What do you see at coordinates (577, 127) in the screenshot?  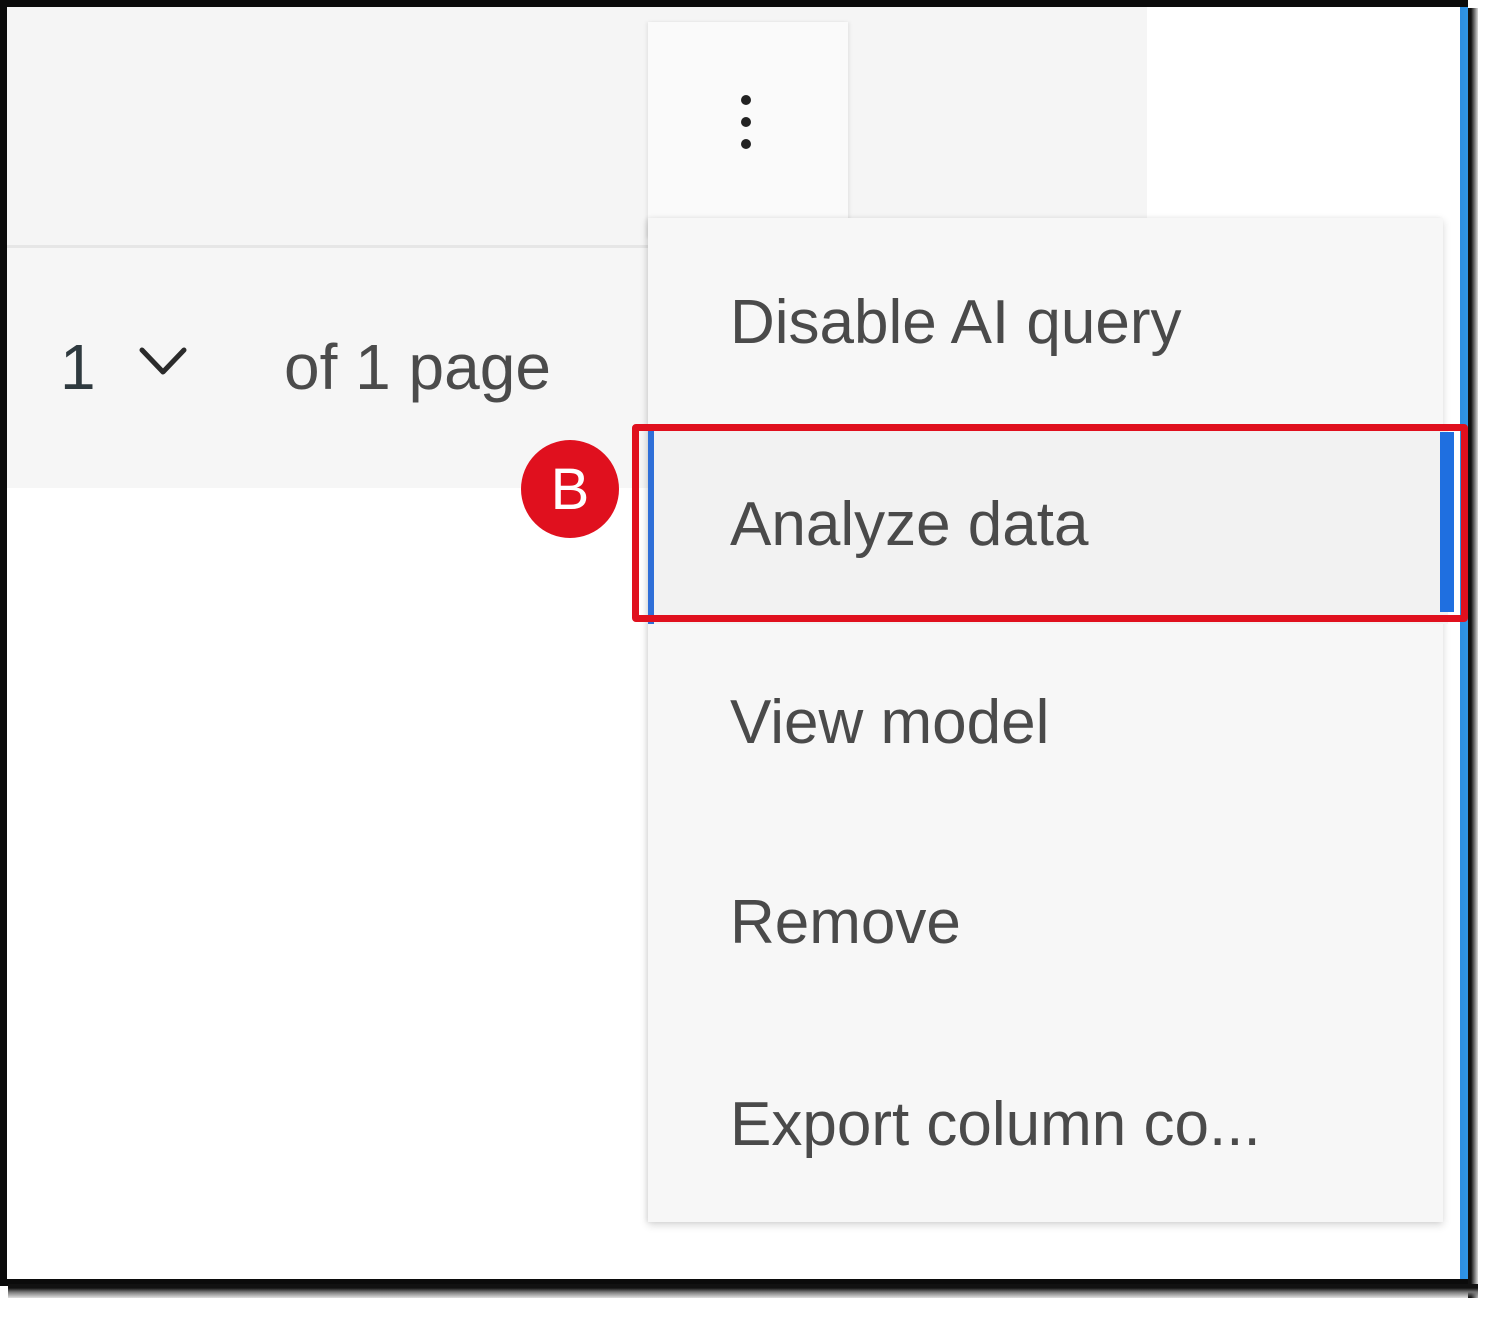 I see `toolbar` at bounding box center [577, 127].